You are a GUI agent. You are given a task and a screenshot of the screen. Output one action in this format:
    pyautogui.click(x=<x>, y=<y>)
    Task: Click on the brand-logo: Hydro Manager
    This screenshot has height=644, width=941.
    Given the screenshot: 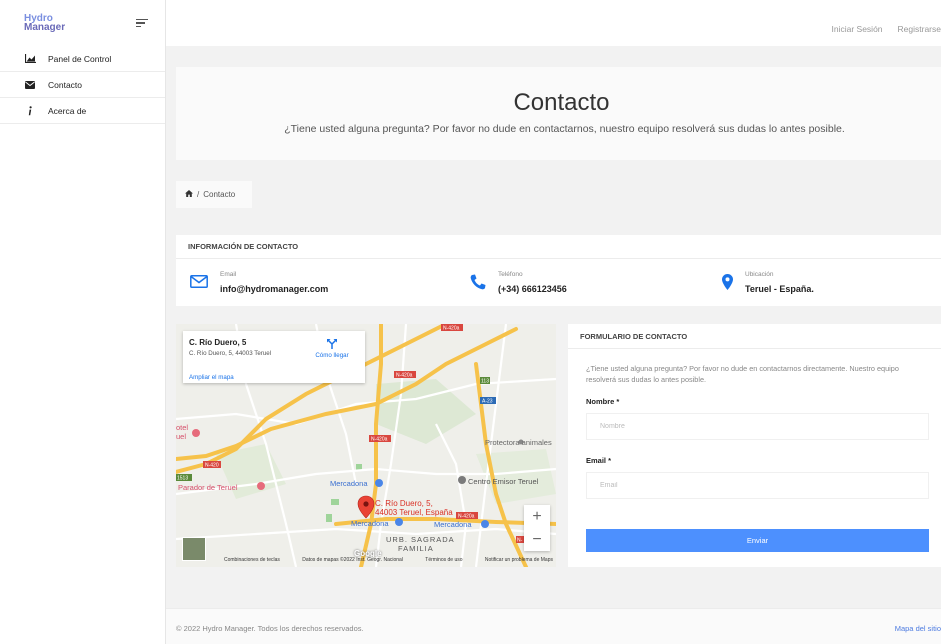 What is the action you would take?
    pyautogui.click(x=45, y=23)
    